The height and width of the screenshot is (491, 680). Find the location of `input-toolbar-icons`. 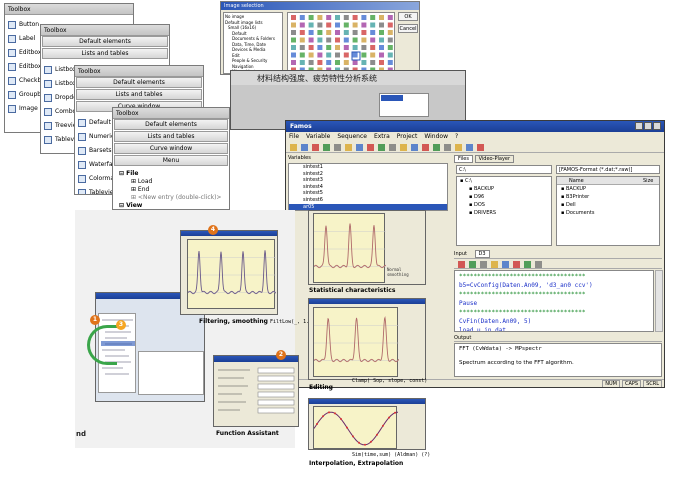

input-toolbar-icons is located at coordinates (500, 264).